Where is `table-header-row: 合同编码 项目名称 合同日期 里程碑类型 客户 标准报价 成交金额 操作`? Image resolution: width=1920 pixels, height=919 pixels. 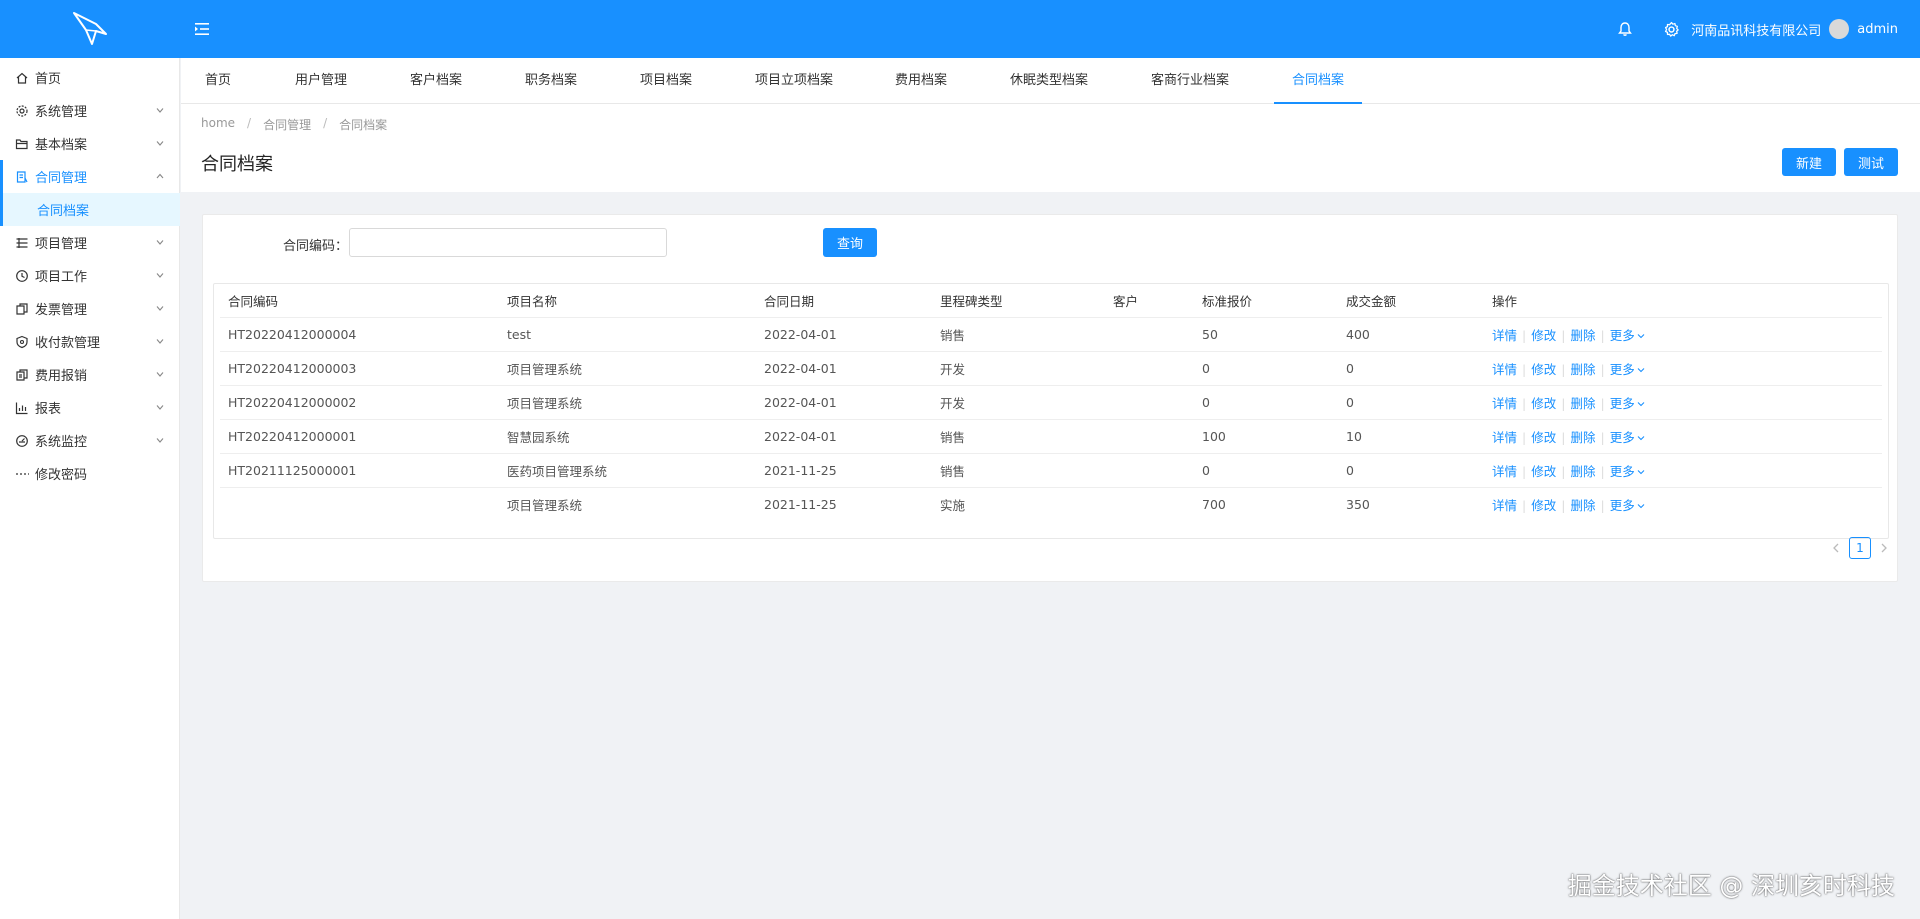
table-header-row: 合同编码 项目名称 合同日期 里程碑类型 客户 标准报价 成交金额 操作 is located at coordinates (1051, 301).